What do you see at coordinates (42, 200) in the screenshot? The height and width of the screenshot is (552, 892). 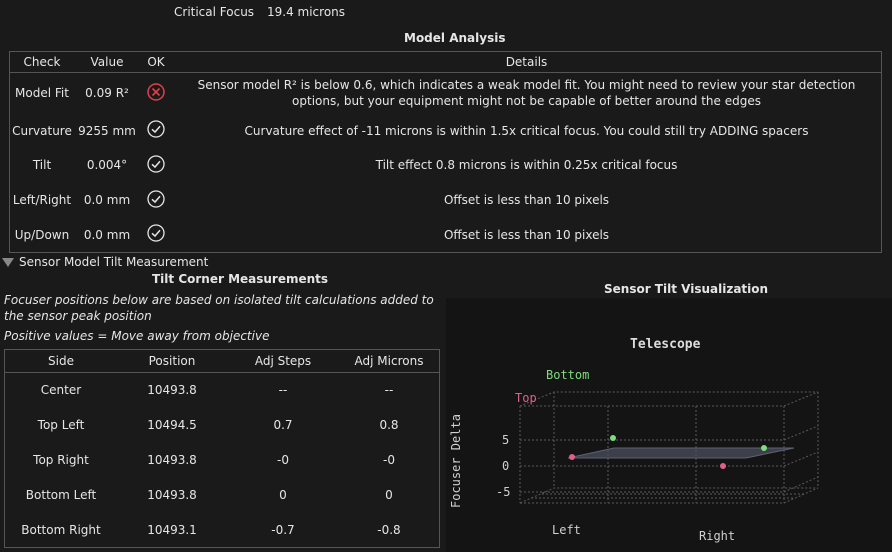 I see `check-cell: Left/Right` at bounding box center [42, 200].